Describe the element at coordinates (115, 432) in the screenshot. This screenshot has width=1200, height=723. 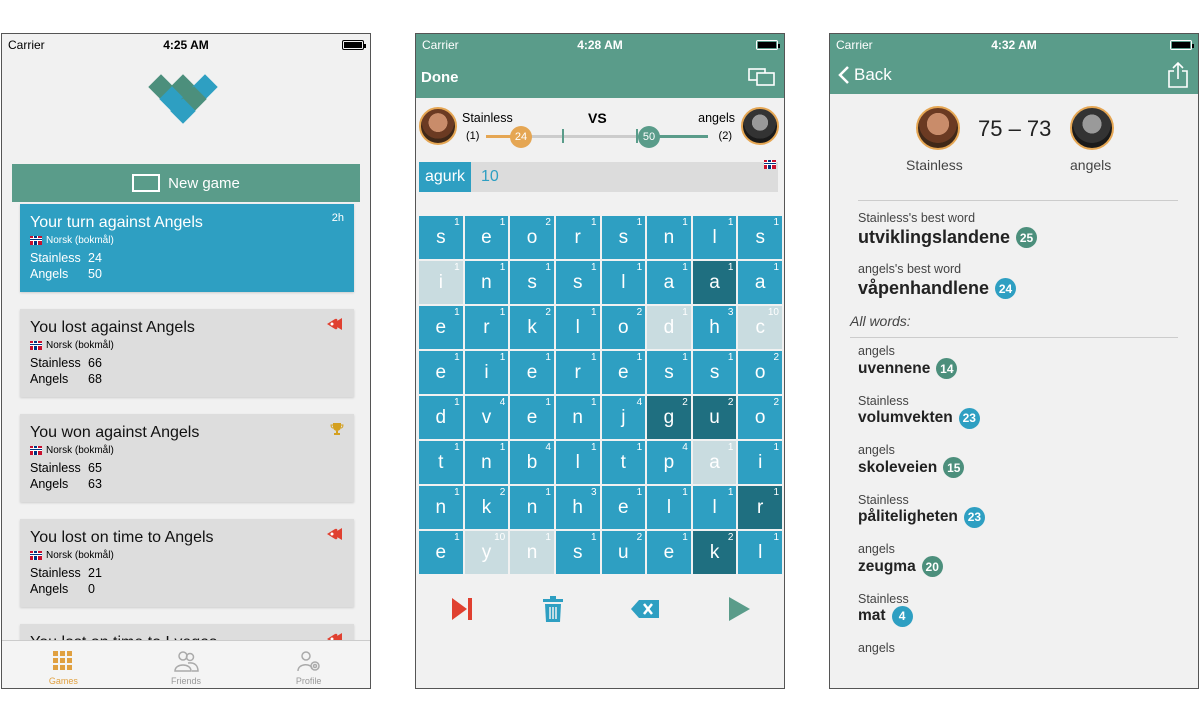
I see `game-title: You won against Angels` at that location.